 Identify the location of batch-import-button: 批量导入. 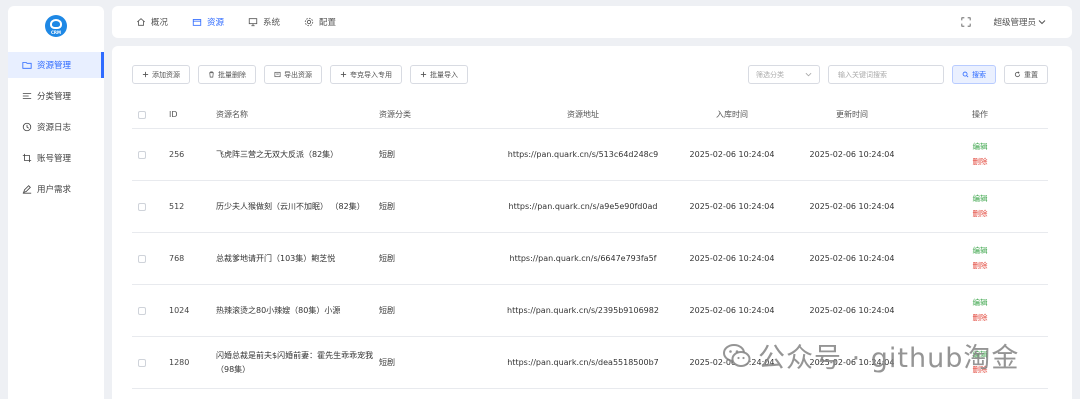
(439, 74).